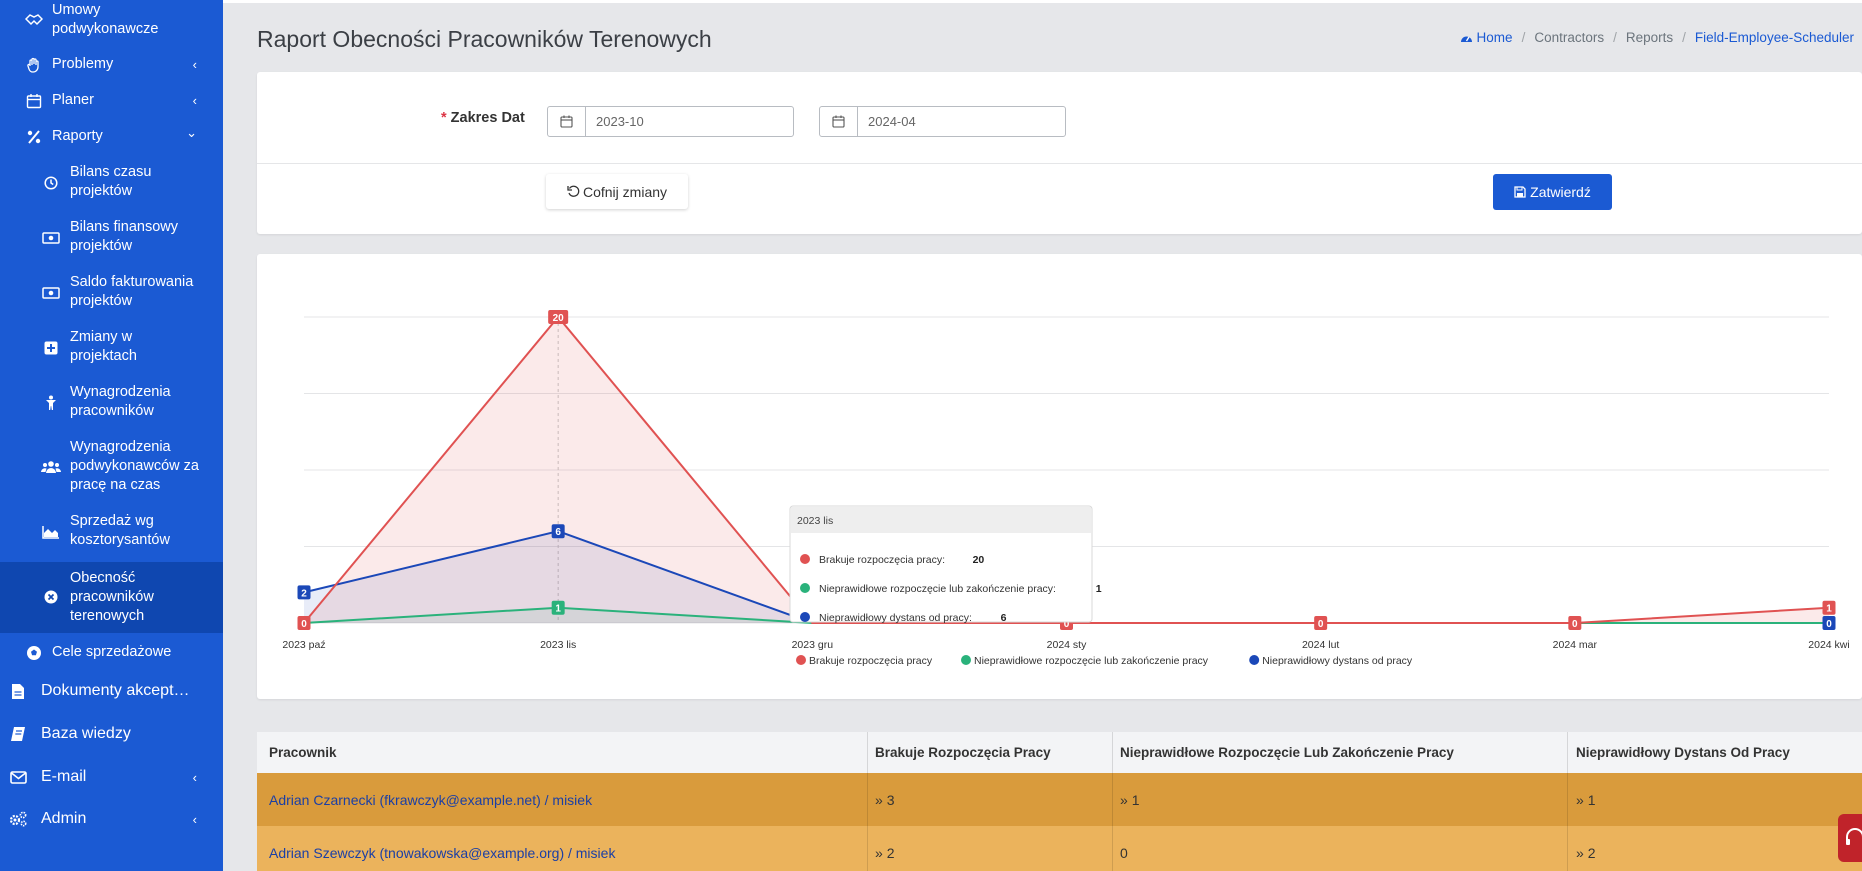 This screenshot has height=871, width=1862. I want to click on invalid-distance-value: 1, so click(1591, 799).